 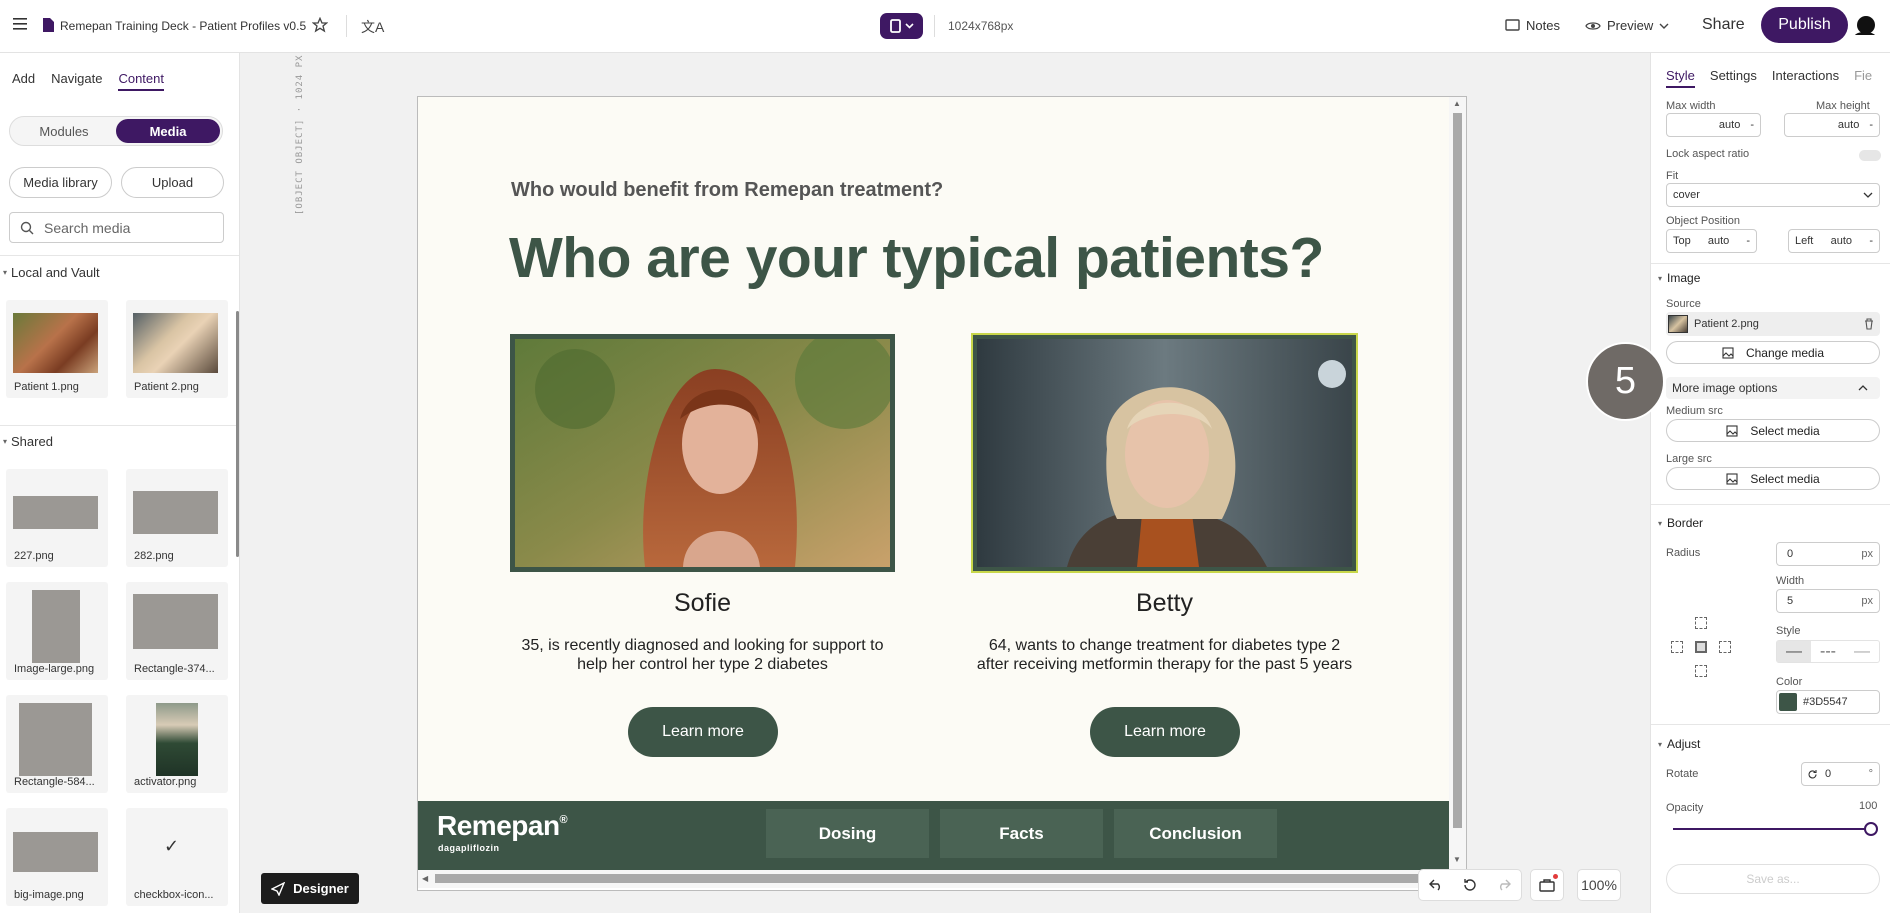 What do you see at coordinates (1708, 154) in the screenshot?
I see `lock-aspect-label: Lock aspect ratio` at bounding box center [1708, 154].